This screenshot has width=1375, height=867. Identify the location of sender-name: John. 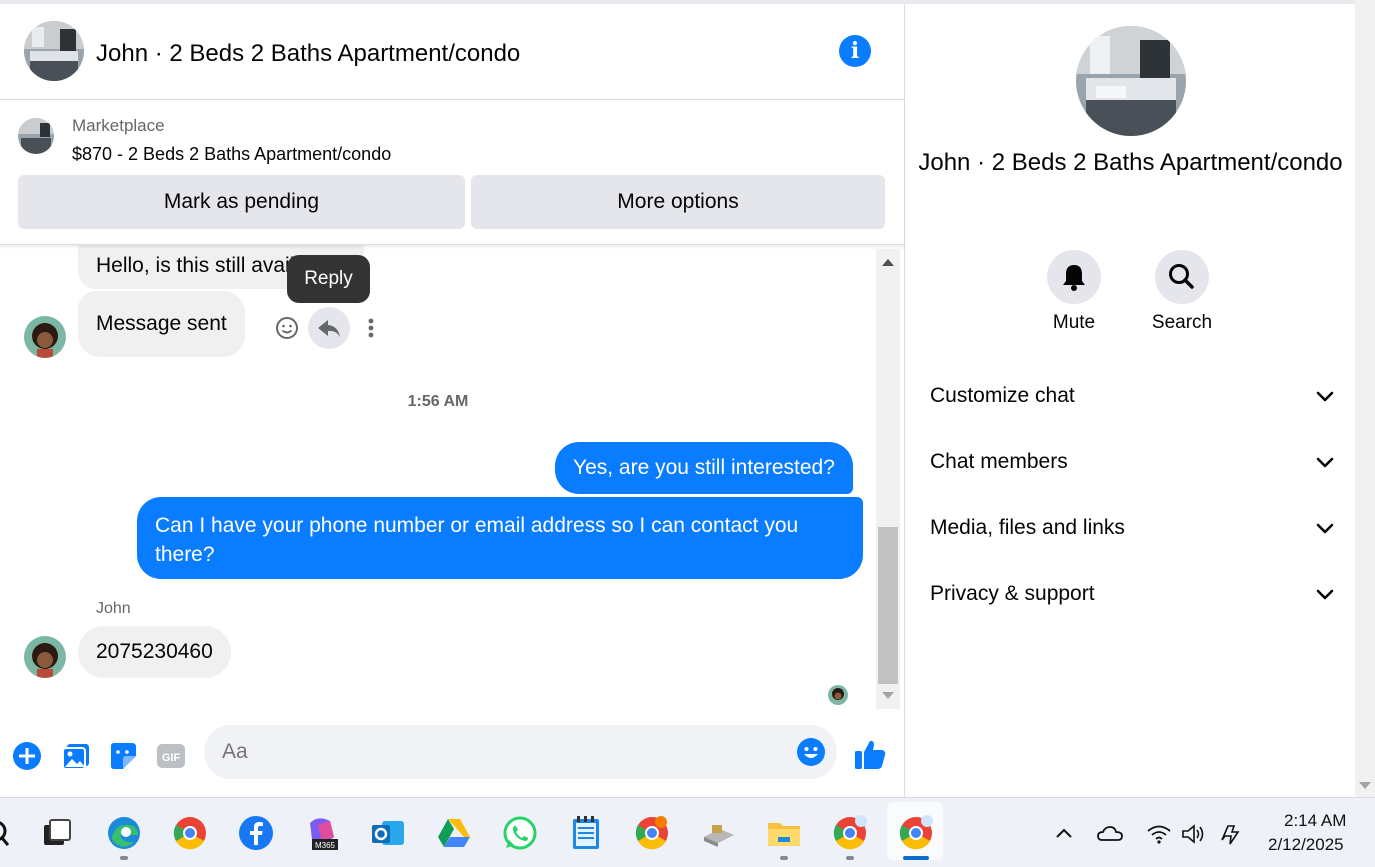
(113, 608).